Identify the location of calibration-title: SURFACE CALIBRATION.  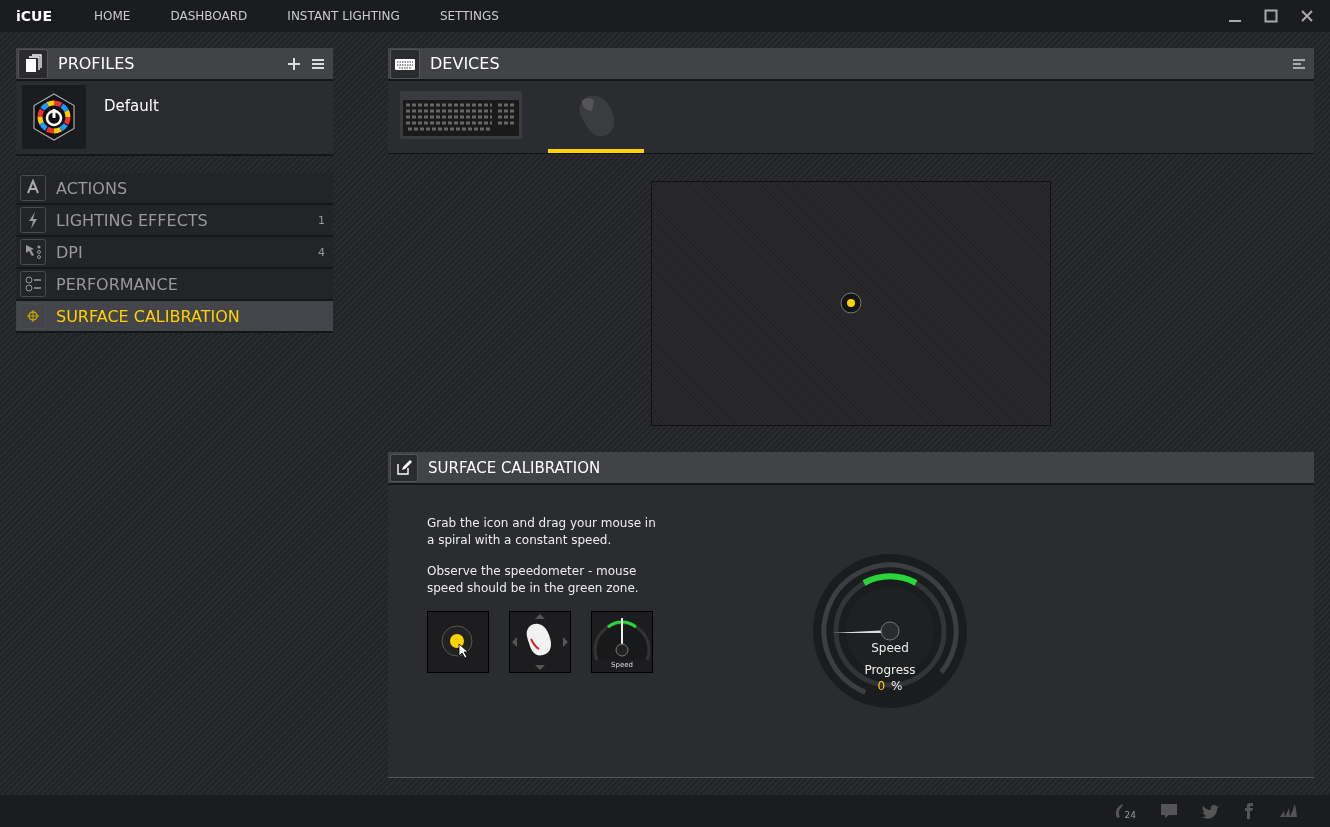
(514, 467).